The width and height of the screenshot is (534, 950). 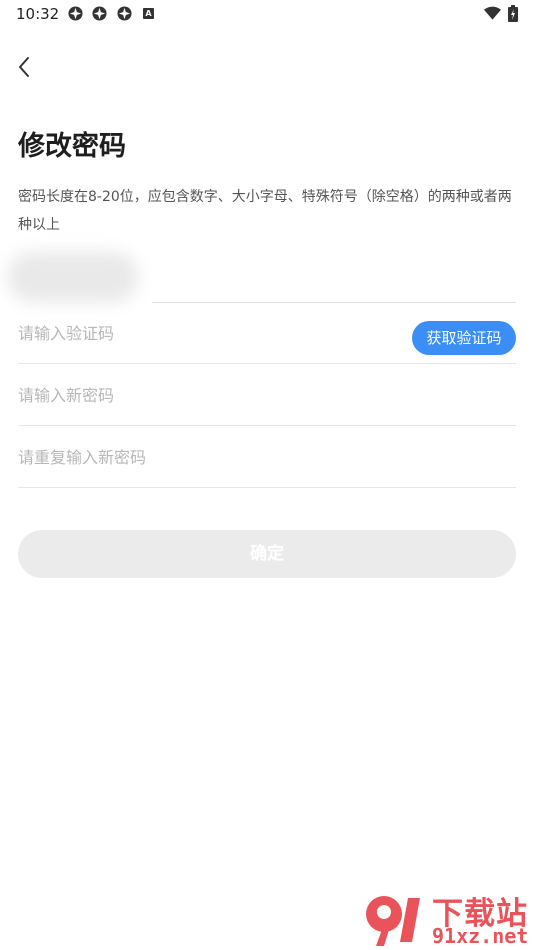 What do you see at coordinates (73, 277) in the screenshot?
I see `account-number-blurred` at bounding box center [73, 277].